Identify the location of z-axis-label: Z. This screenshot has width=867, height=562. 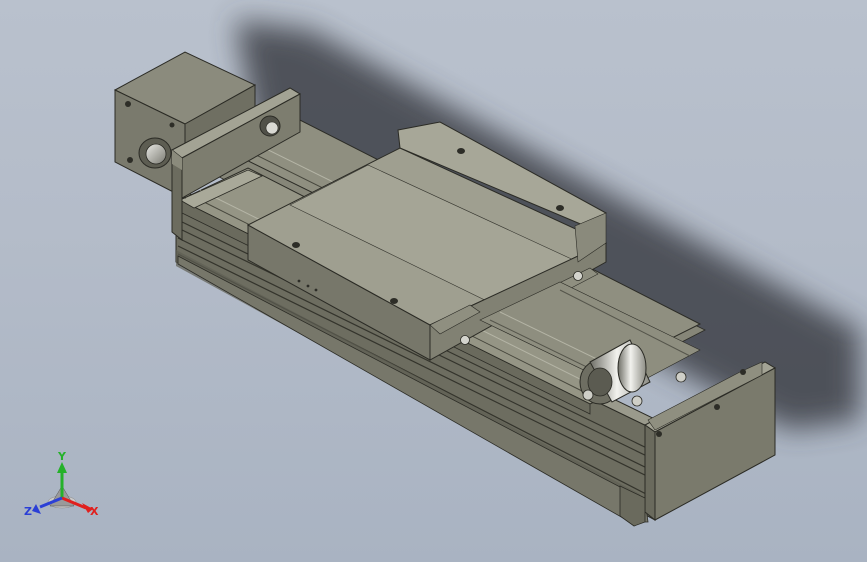
(28, 511).